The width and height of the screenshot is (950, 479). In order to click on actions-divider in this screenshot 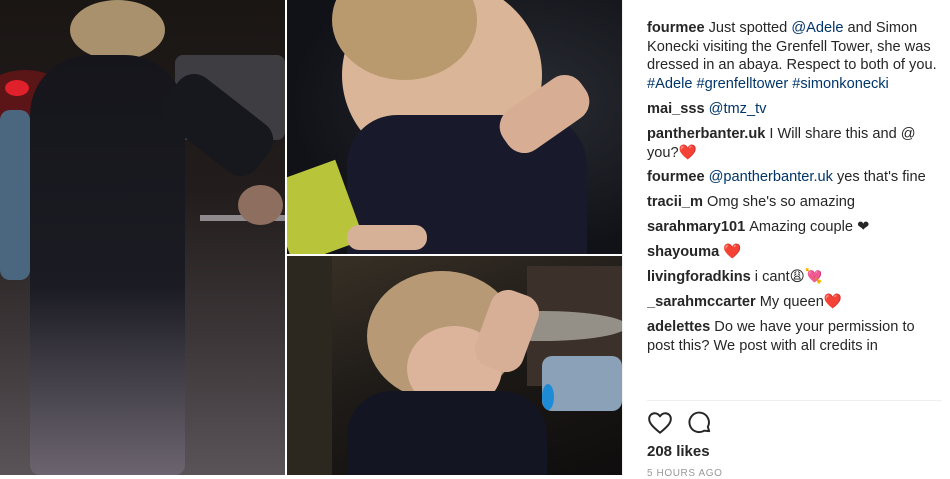, I will do `click(794, 400)`.